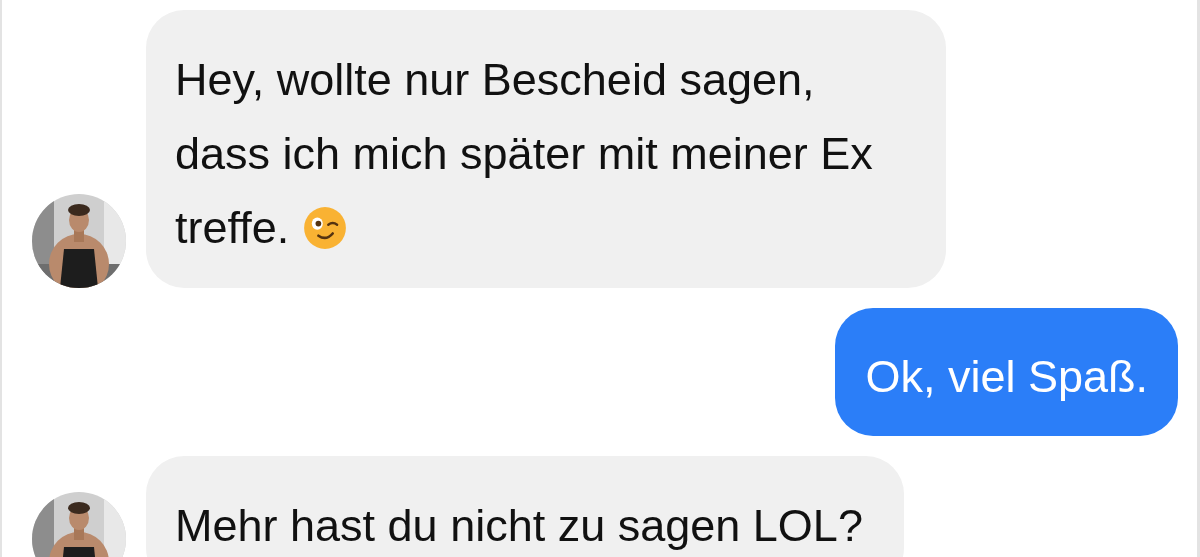 The image size is (1200, 557). Describe the element at coordinates (1006, 377) in the screenshot. I see `message-text: Ok, viel Spaß.` at that location.